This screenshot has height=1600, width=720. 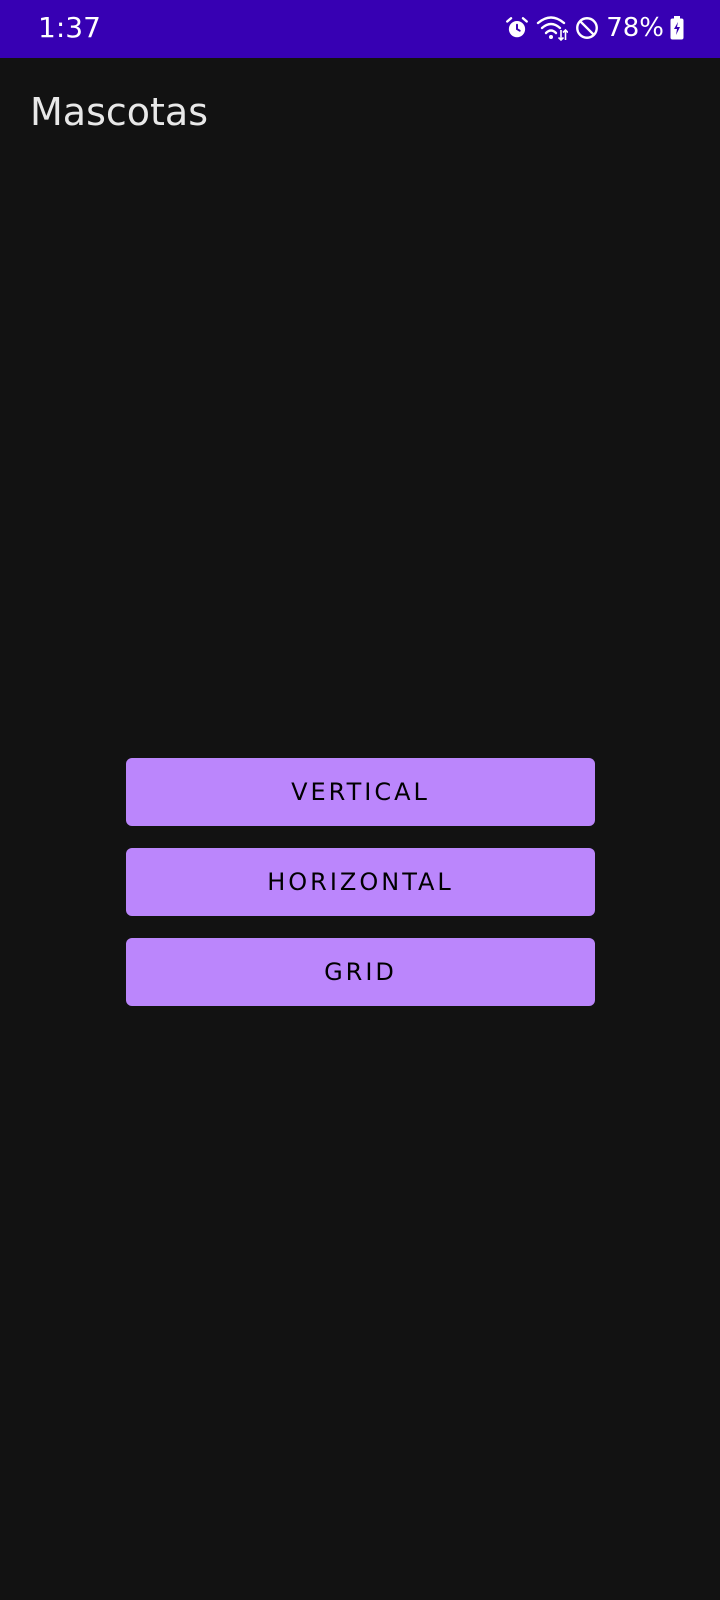 What do you see at coordinates (119, 112) in the screenshot?
I see `app-title: Mascotas` at bounding box center [119, 112].